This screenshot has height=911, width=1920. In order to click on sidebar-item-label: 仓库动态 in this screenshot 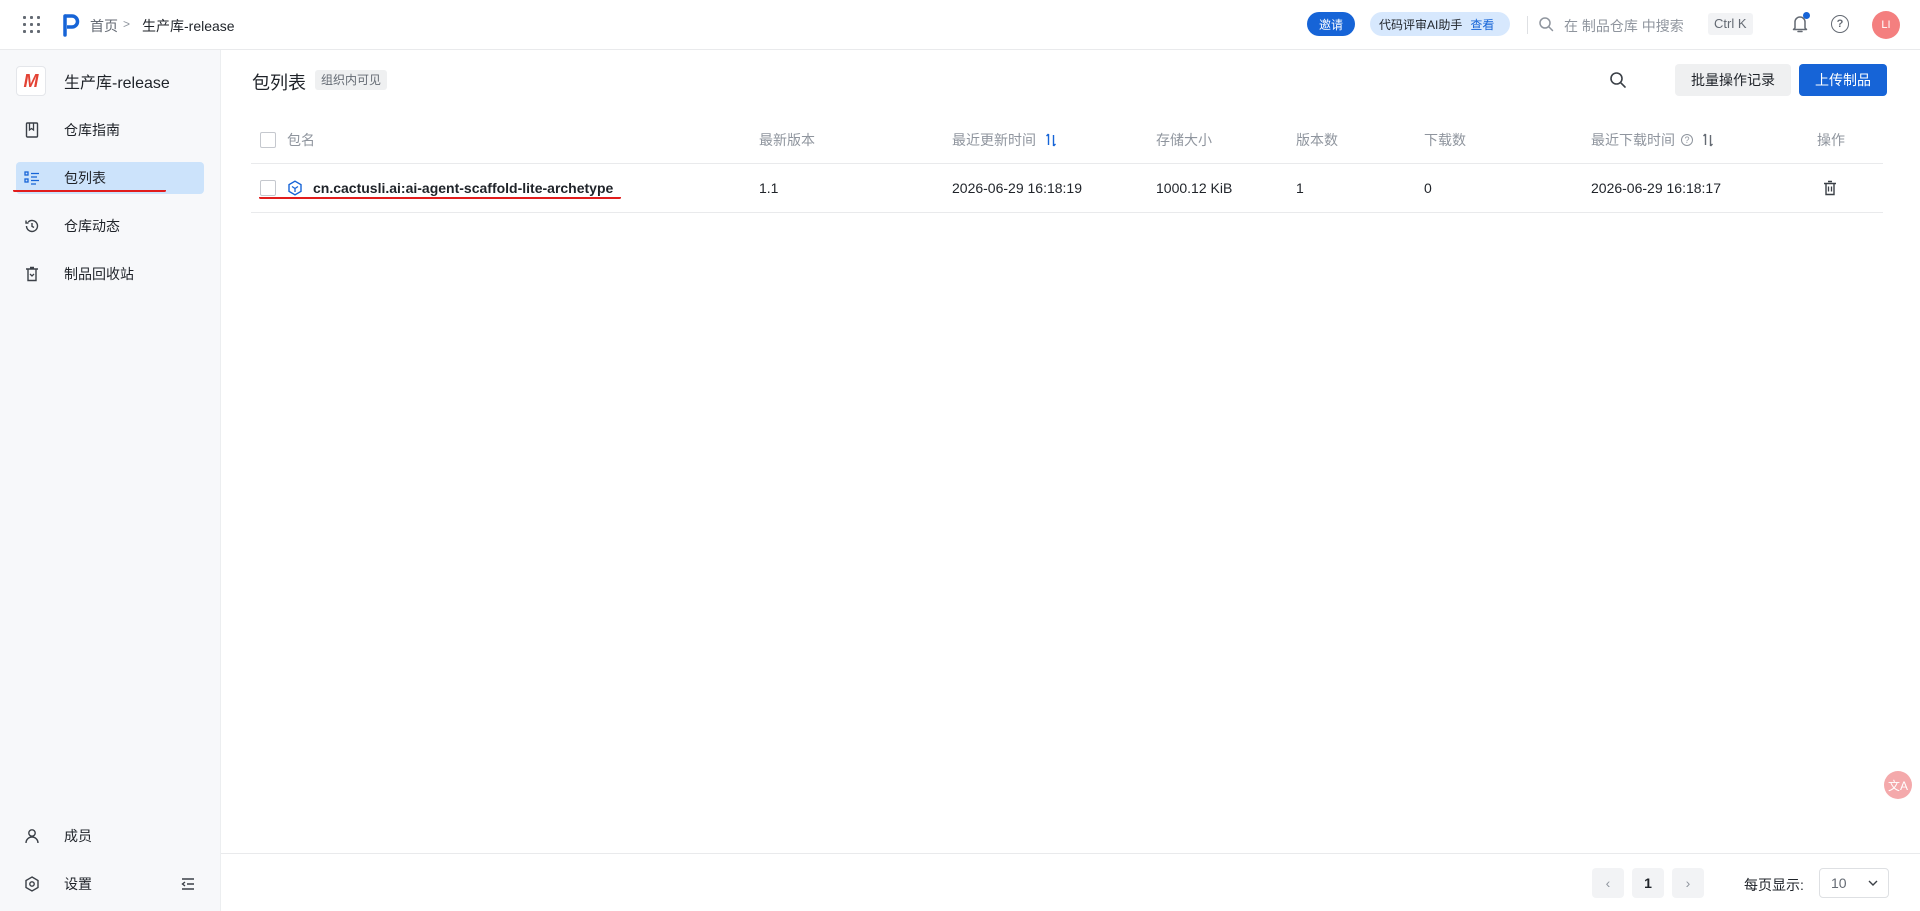, I will do `click(92, 226)`.